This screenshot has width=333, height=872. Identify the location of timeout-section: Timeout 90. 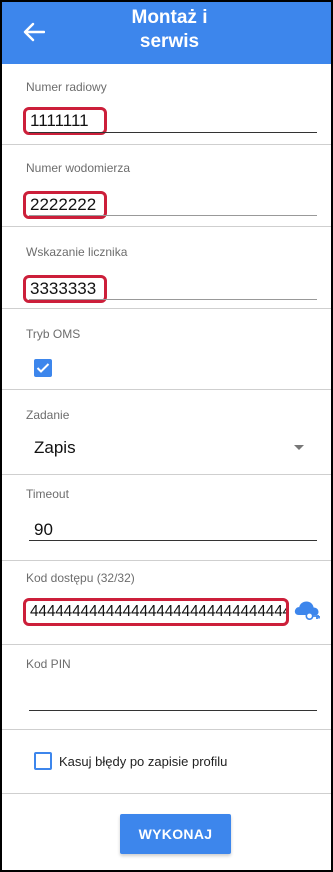
(166, 518).